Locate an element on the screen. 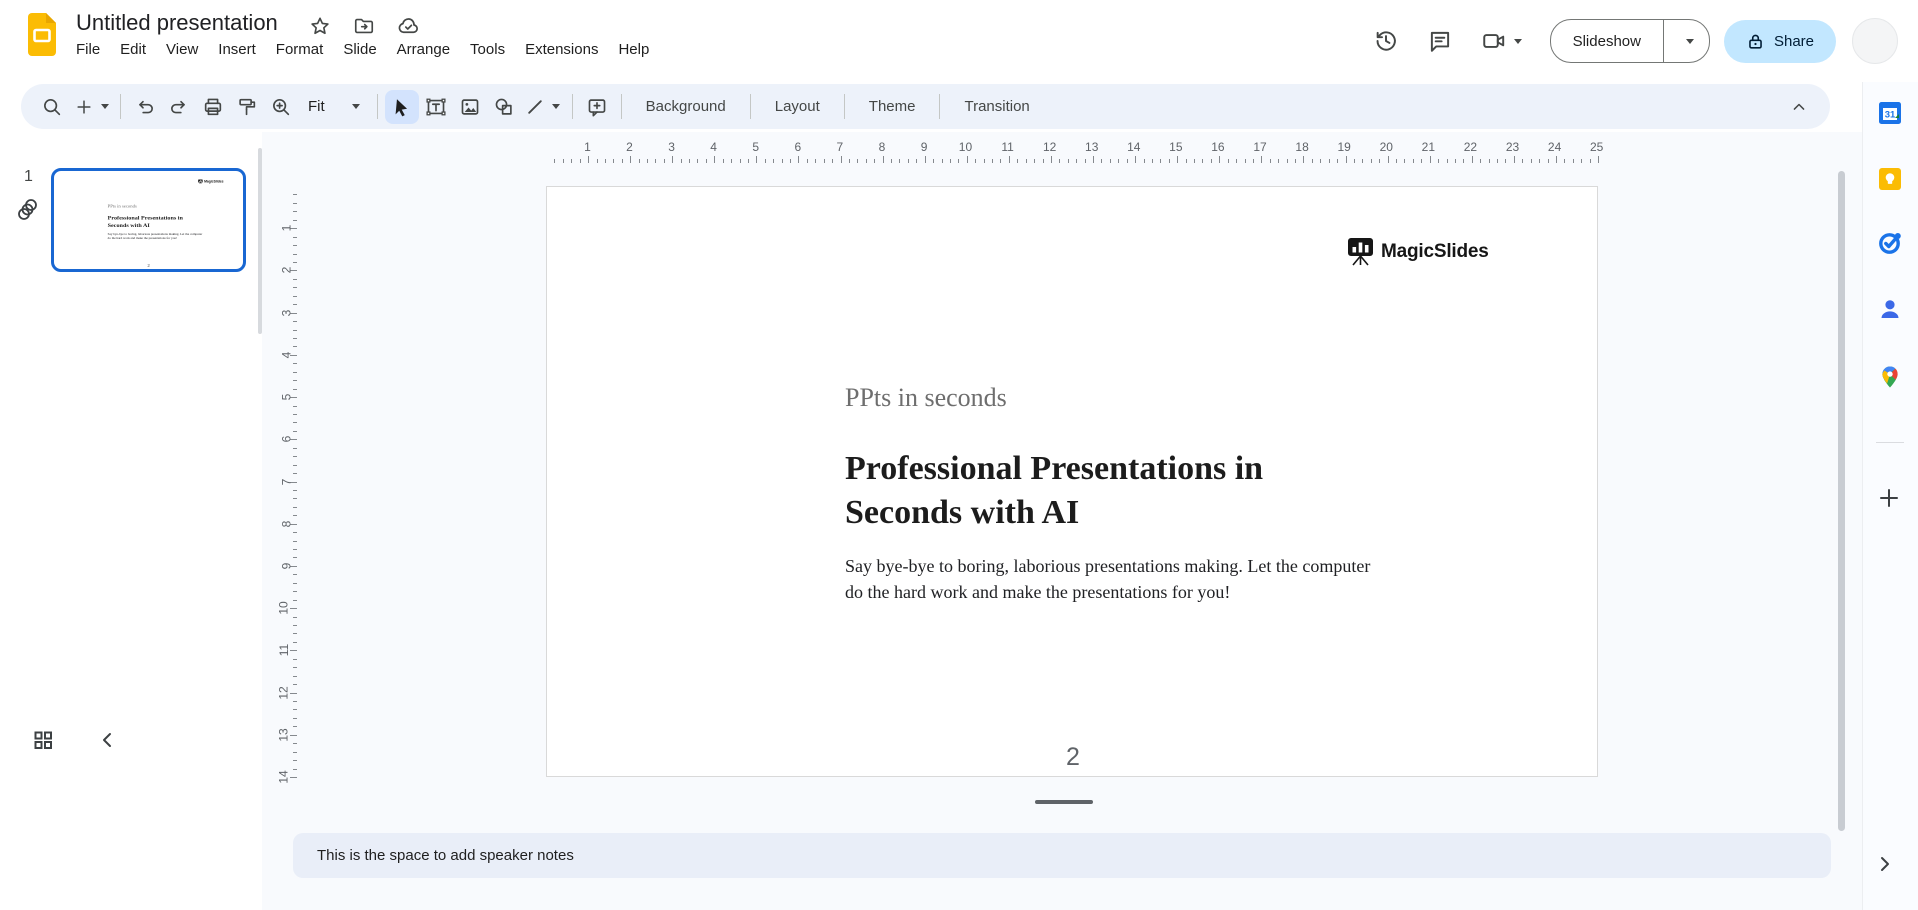  comments-icon is located at coordinates (1440, 41).